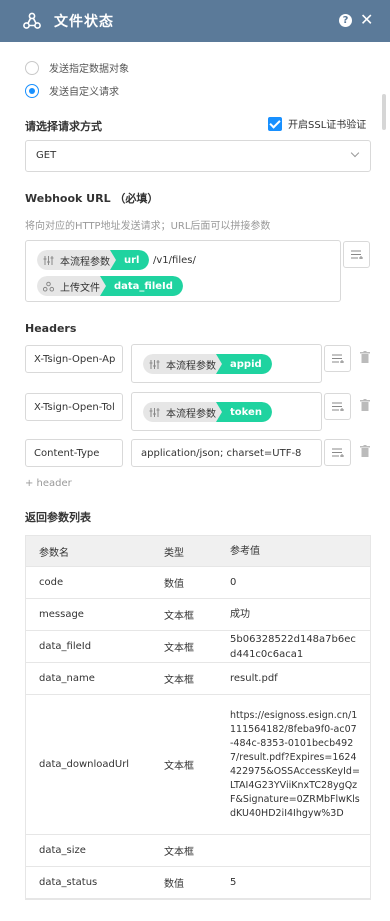  Describe the element at coordinates (183, 271) in the screenshot. I see `webhook-url-input: 本流程参数 url /v1/files/ 上传文件 data_fileId` at that location.